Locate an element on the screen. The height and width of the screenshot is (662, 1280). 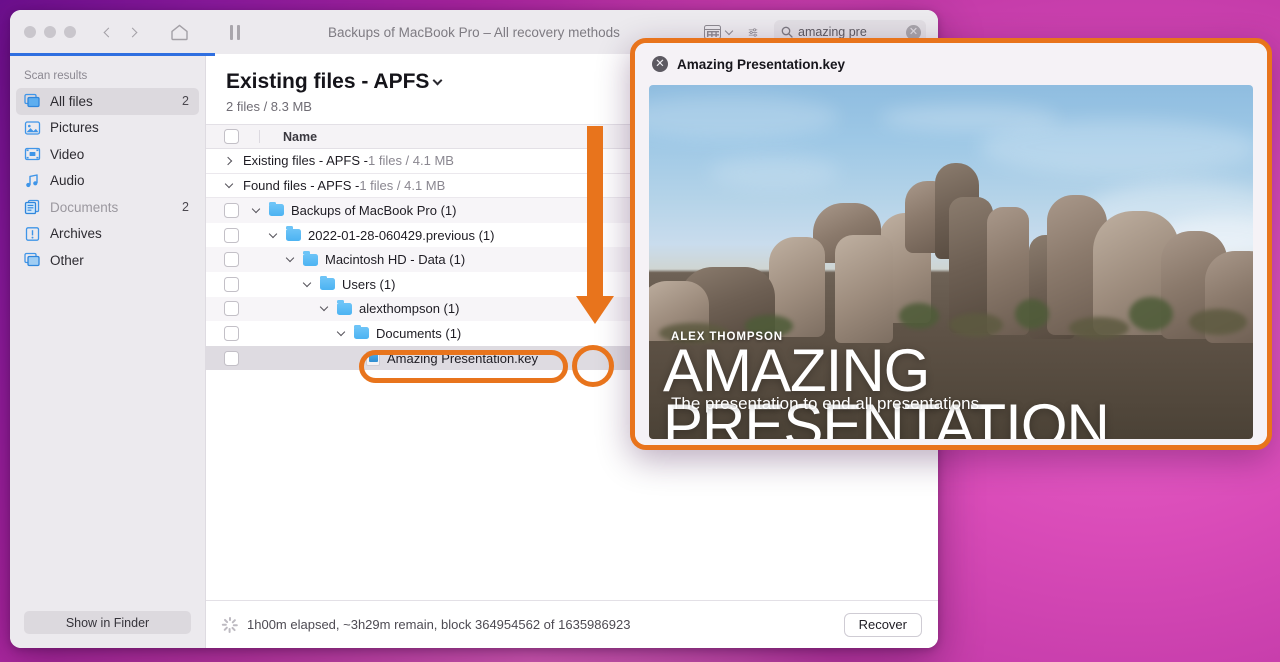
scan-progress-fill is located at coordinates (112, 54).